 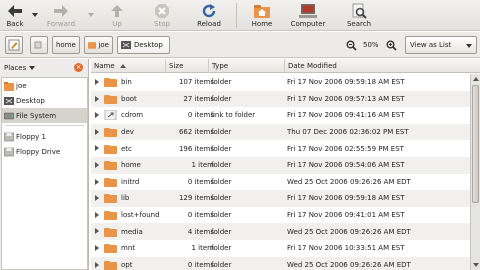 What do you see at coordinates (346, 198) in the screenshot?
I see `file-date-cell: Fri 17 Nov 2006 09:59:18 AM EST` at bounding box center [346, 198].